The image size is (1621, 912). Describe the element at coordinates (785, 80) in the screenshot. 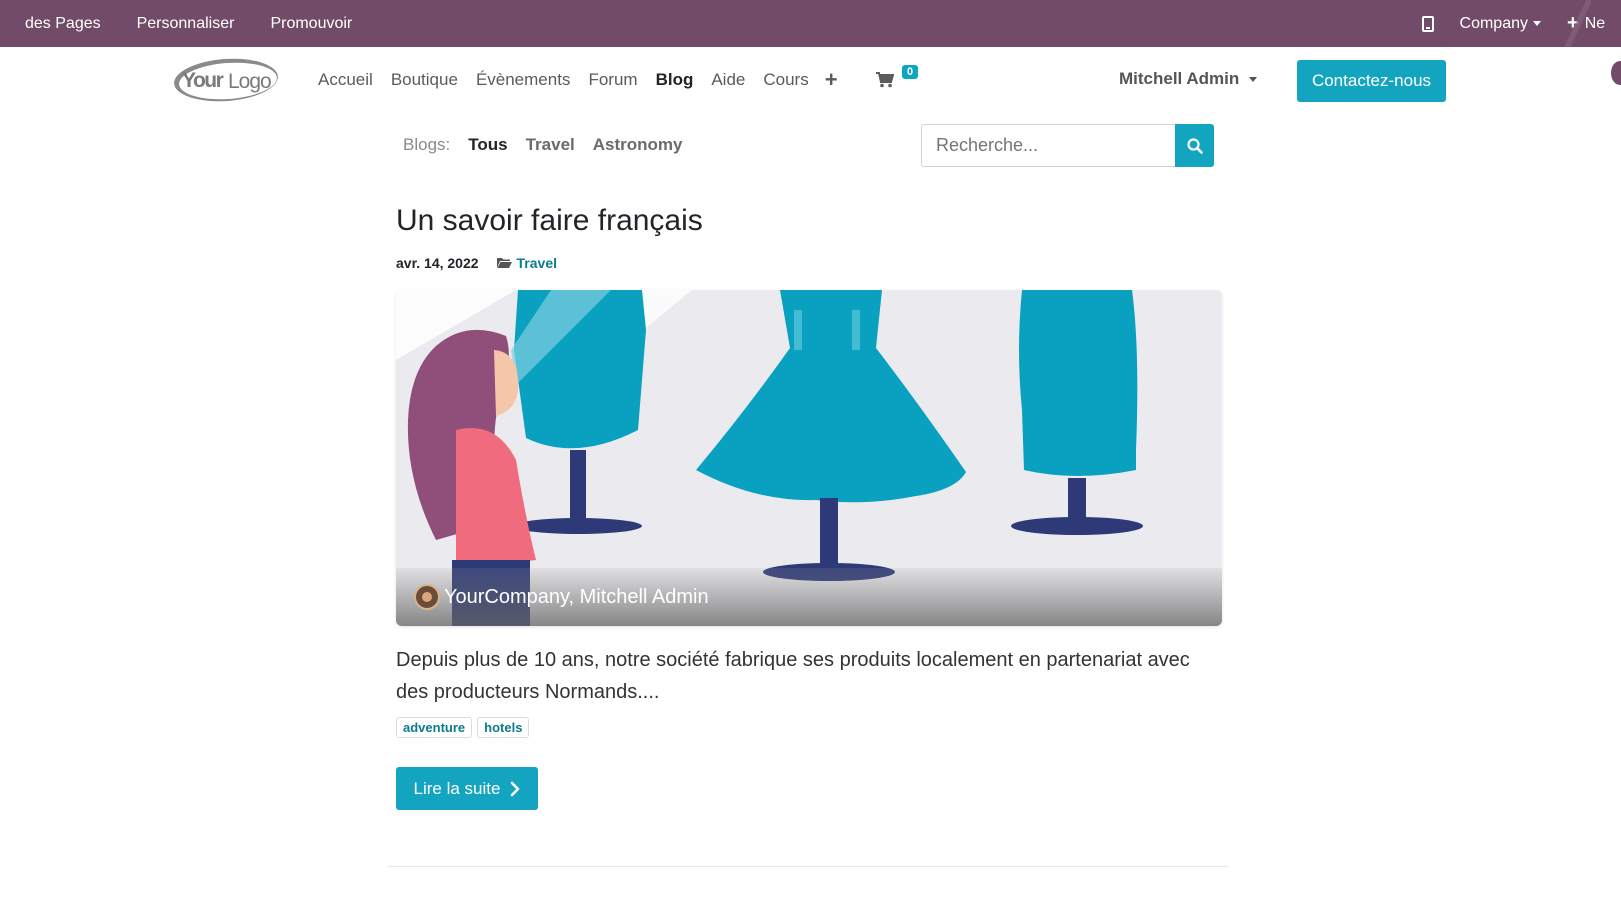

I see `menu-item-courses: Cours` at that location.